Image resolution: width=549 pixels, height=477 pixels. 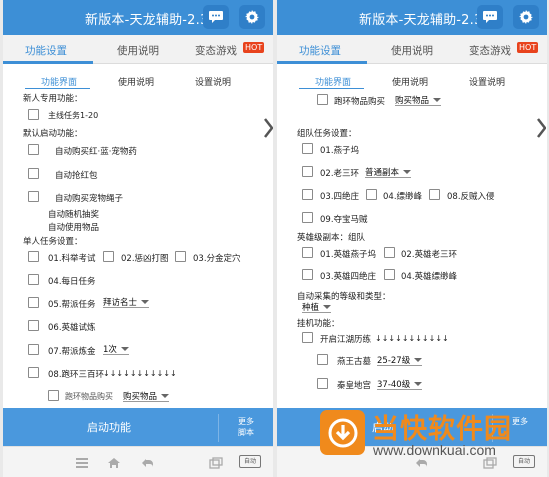 I want to click on checkbox-yanwang, so click(x=322, y=359).